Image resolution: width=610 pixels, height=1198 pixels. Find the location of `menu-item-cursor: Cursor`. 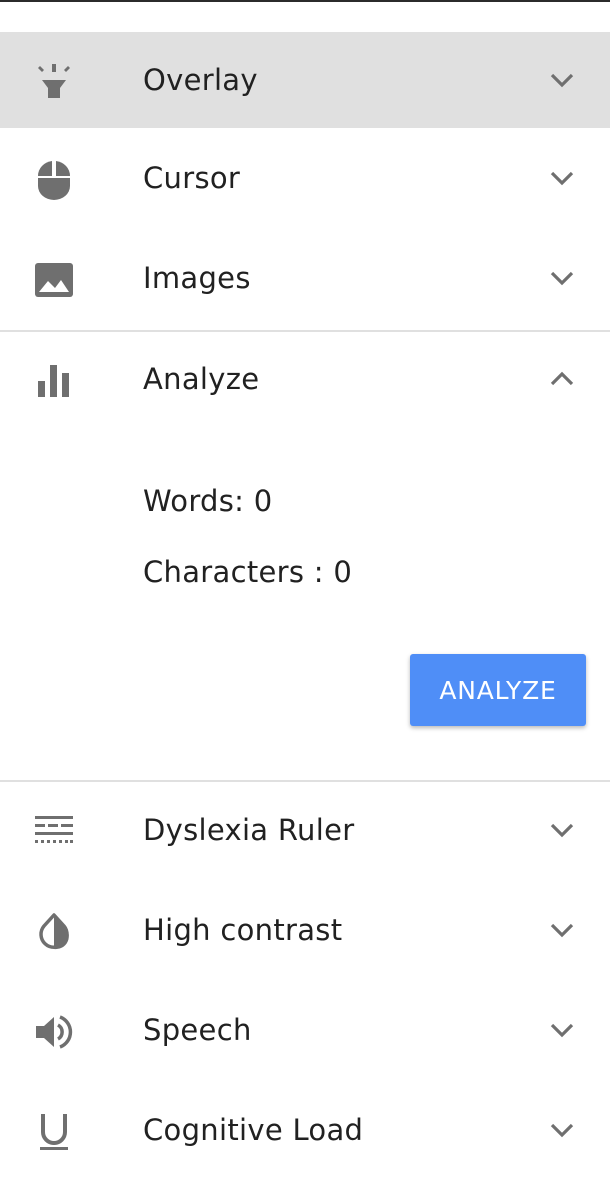

menu-item-cursor: Cursor is located at coordinates (305, 178).